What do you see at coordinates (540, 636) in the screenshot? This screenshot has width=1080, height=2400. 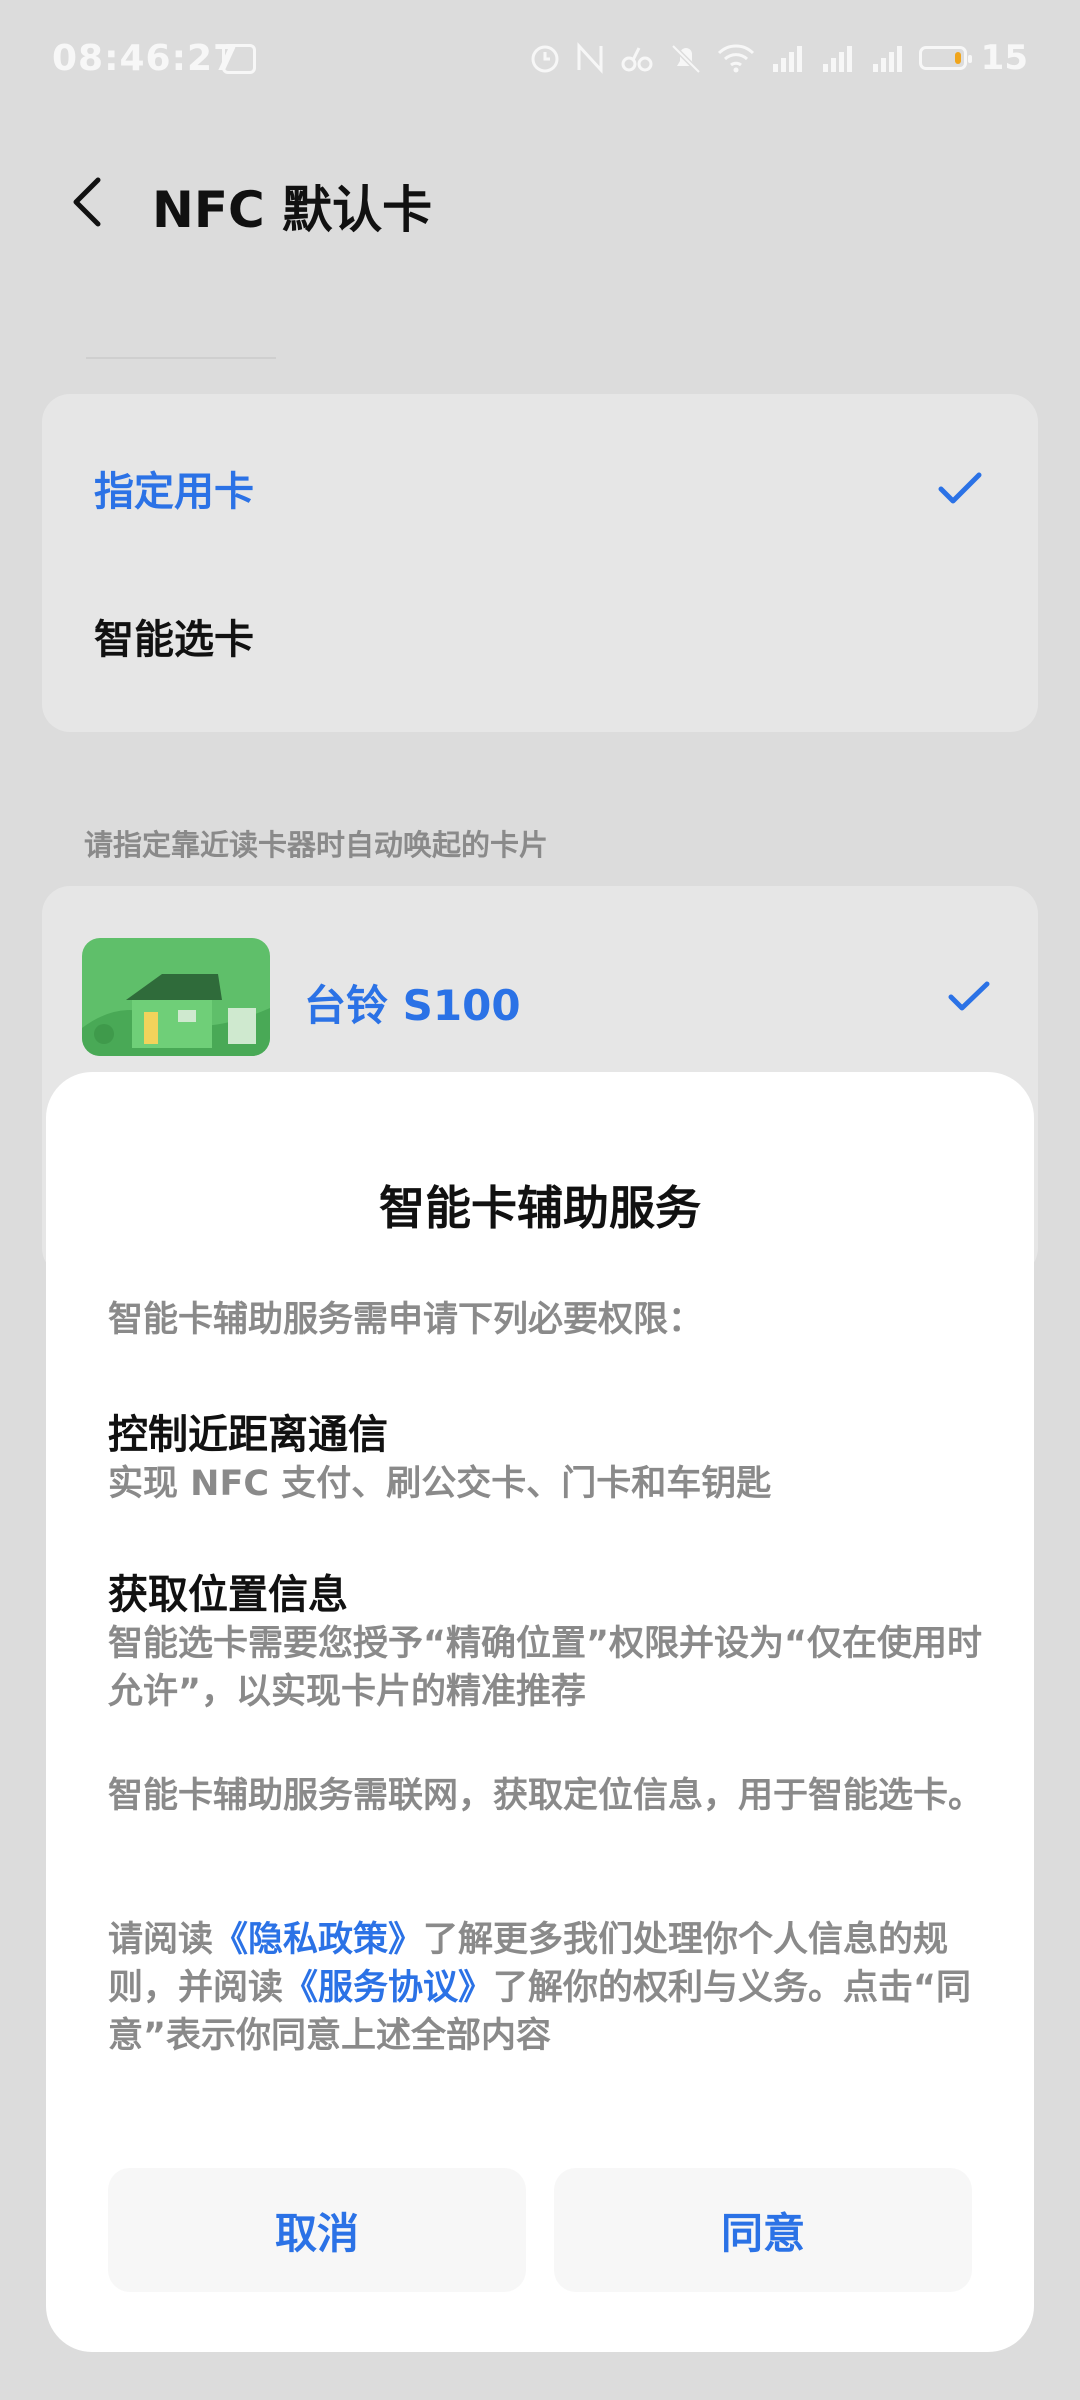 I see `mode-option-smart: 智能选卡` at bounding box center [540, 636].